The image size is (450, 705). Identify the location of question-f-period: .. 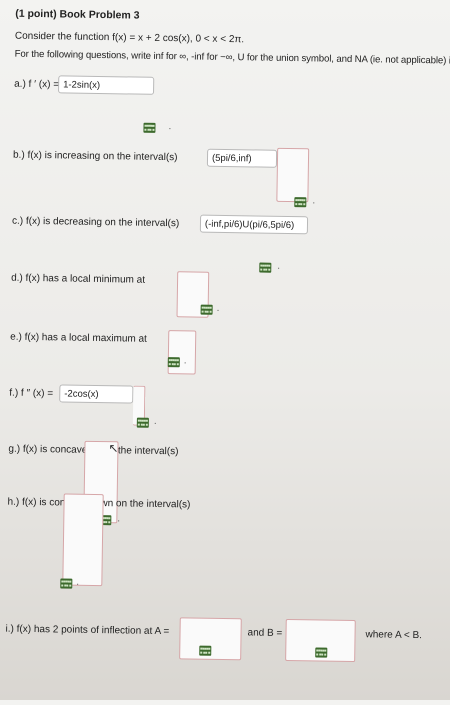
(155, 421).